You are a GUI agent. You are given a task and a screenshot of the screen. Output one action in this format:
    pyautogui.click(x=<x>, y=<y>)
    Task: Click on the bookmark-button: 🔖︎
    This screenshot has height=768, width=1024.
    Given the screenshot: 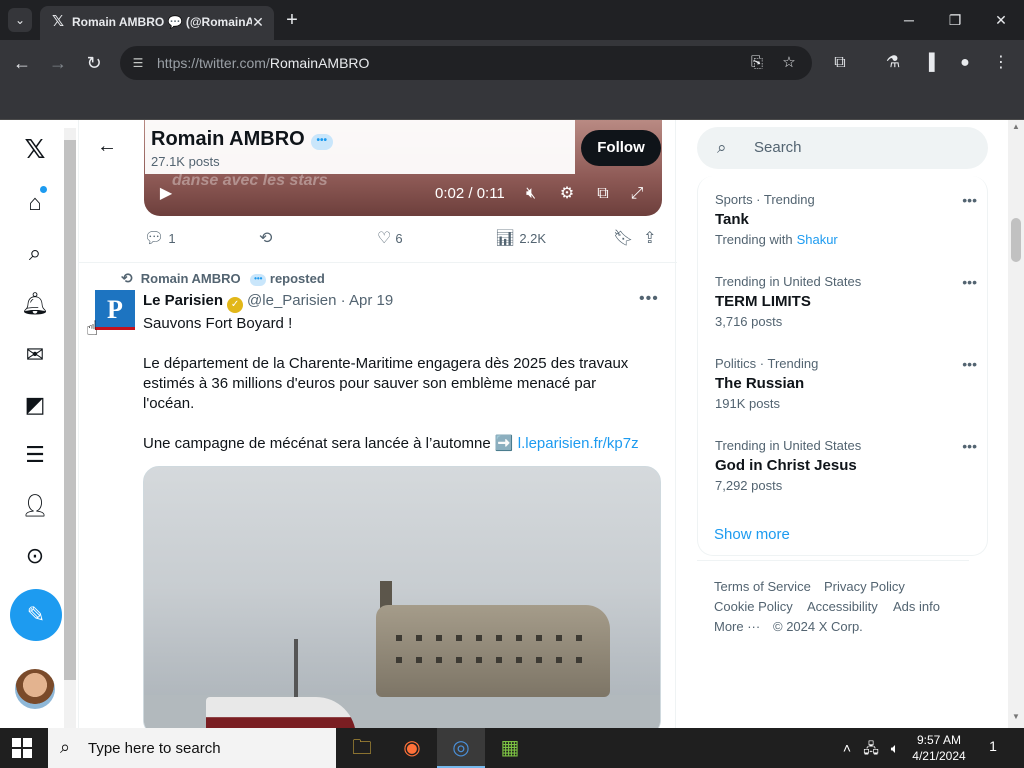 What is the action you would take?
    pyautogui.click(x=625, y=239)
    